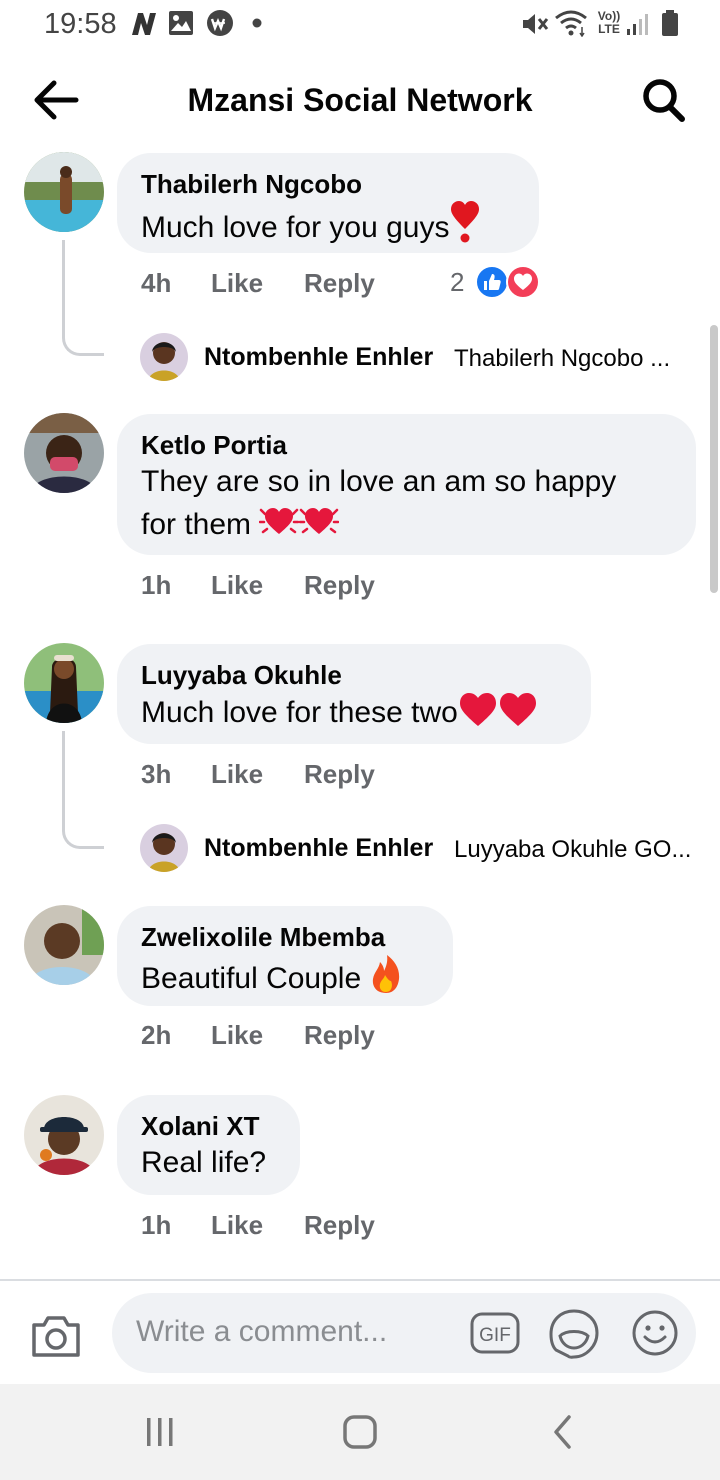 This screenshot has width=720, height=1480. I want to click on comment-text: Much love for these two, so click(299, 712).